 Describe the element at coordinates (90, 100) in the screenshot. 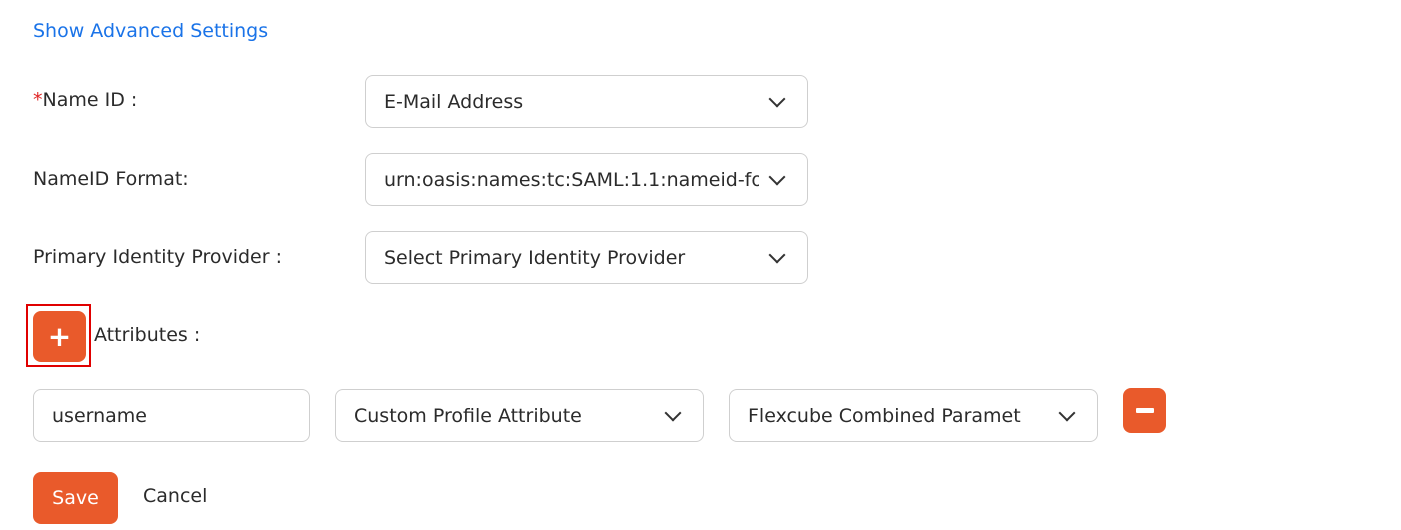

I see `name-id-label-text: Name ID :` at that location.